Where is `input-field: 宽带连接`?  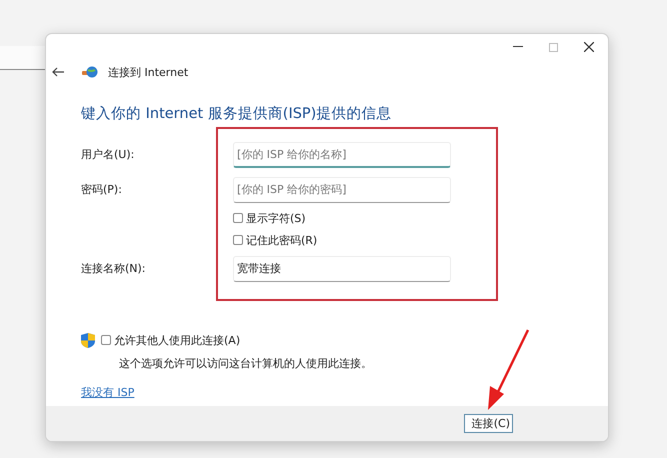
input-field: 宽带连接 is located at coordinates (342, 269).